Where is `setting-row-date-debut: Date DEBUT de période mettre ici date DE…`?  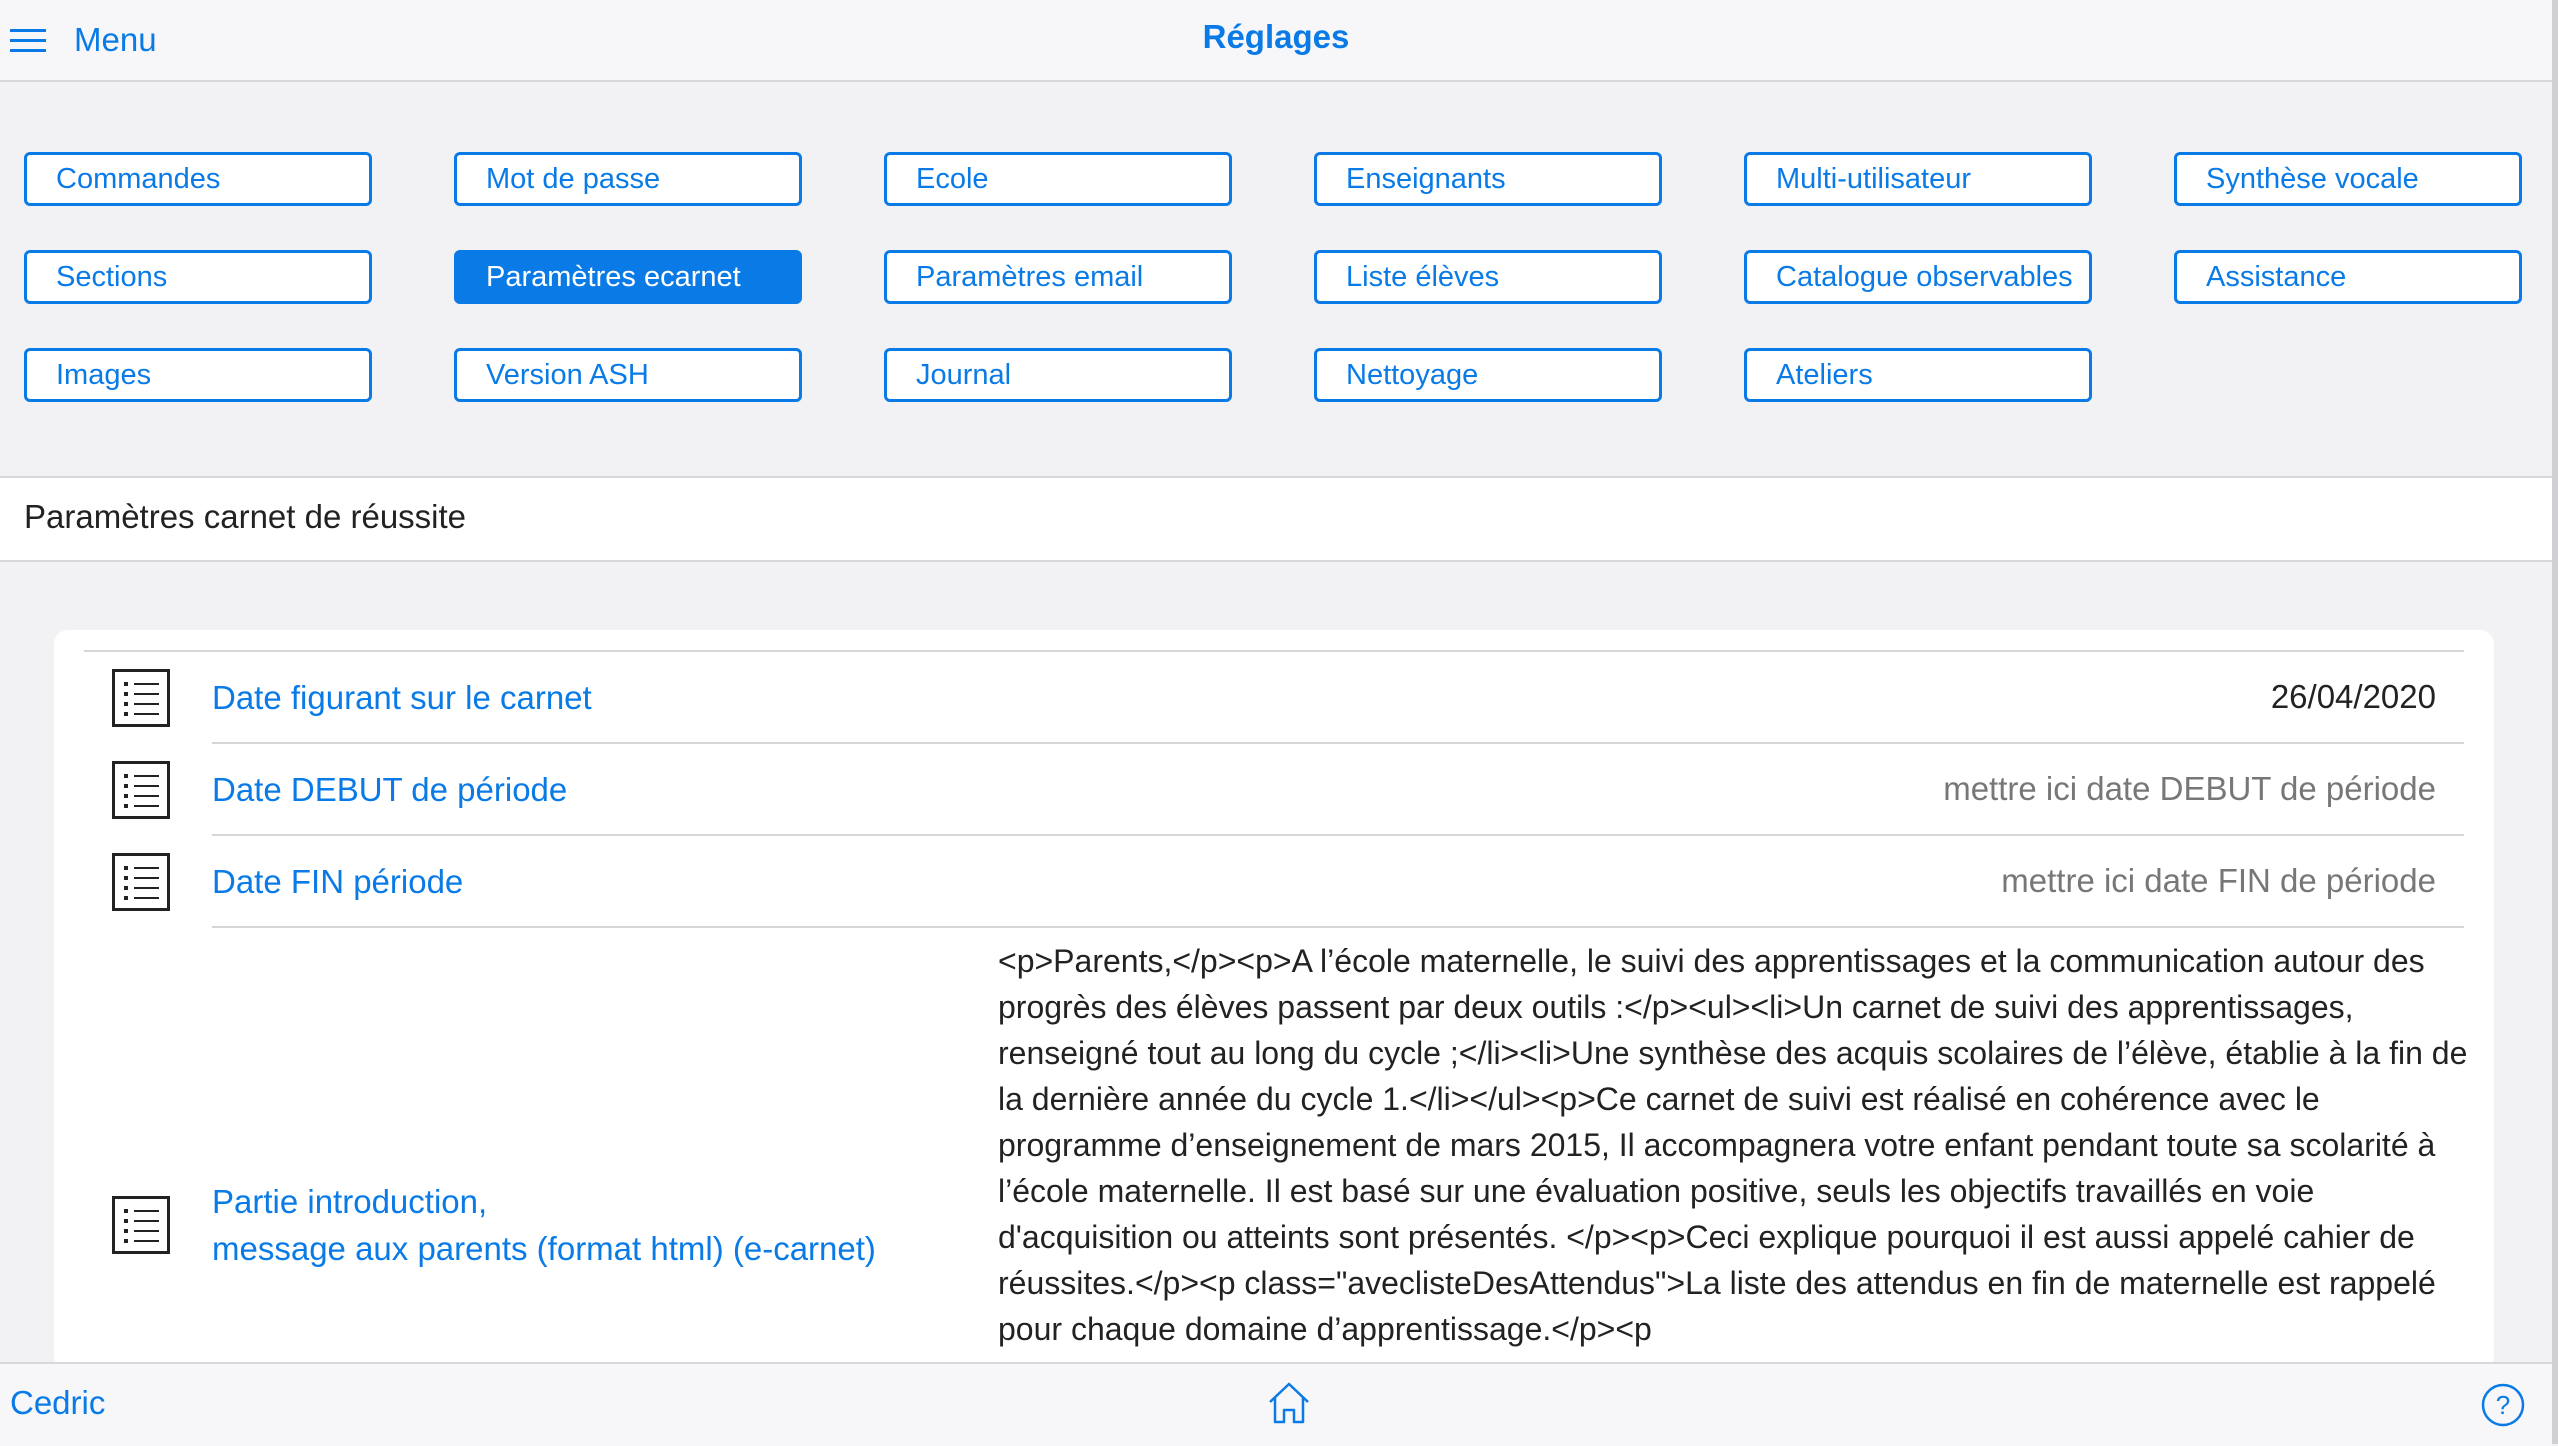 setting-row-date-debut: Date DEBUT de période mettre ici date DE… is located at coordinates (1274, 790).